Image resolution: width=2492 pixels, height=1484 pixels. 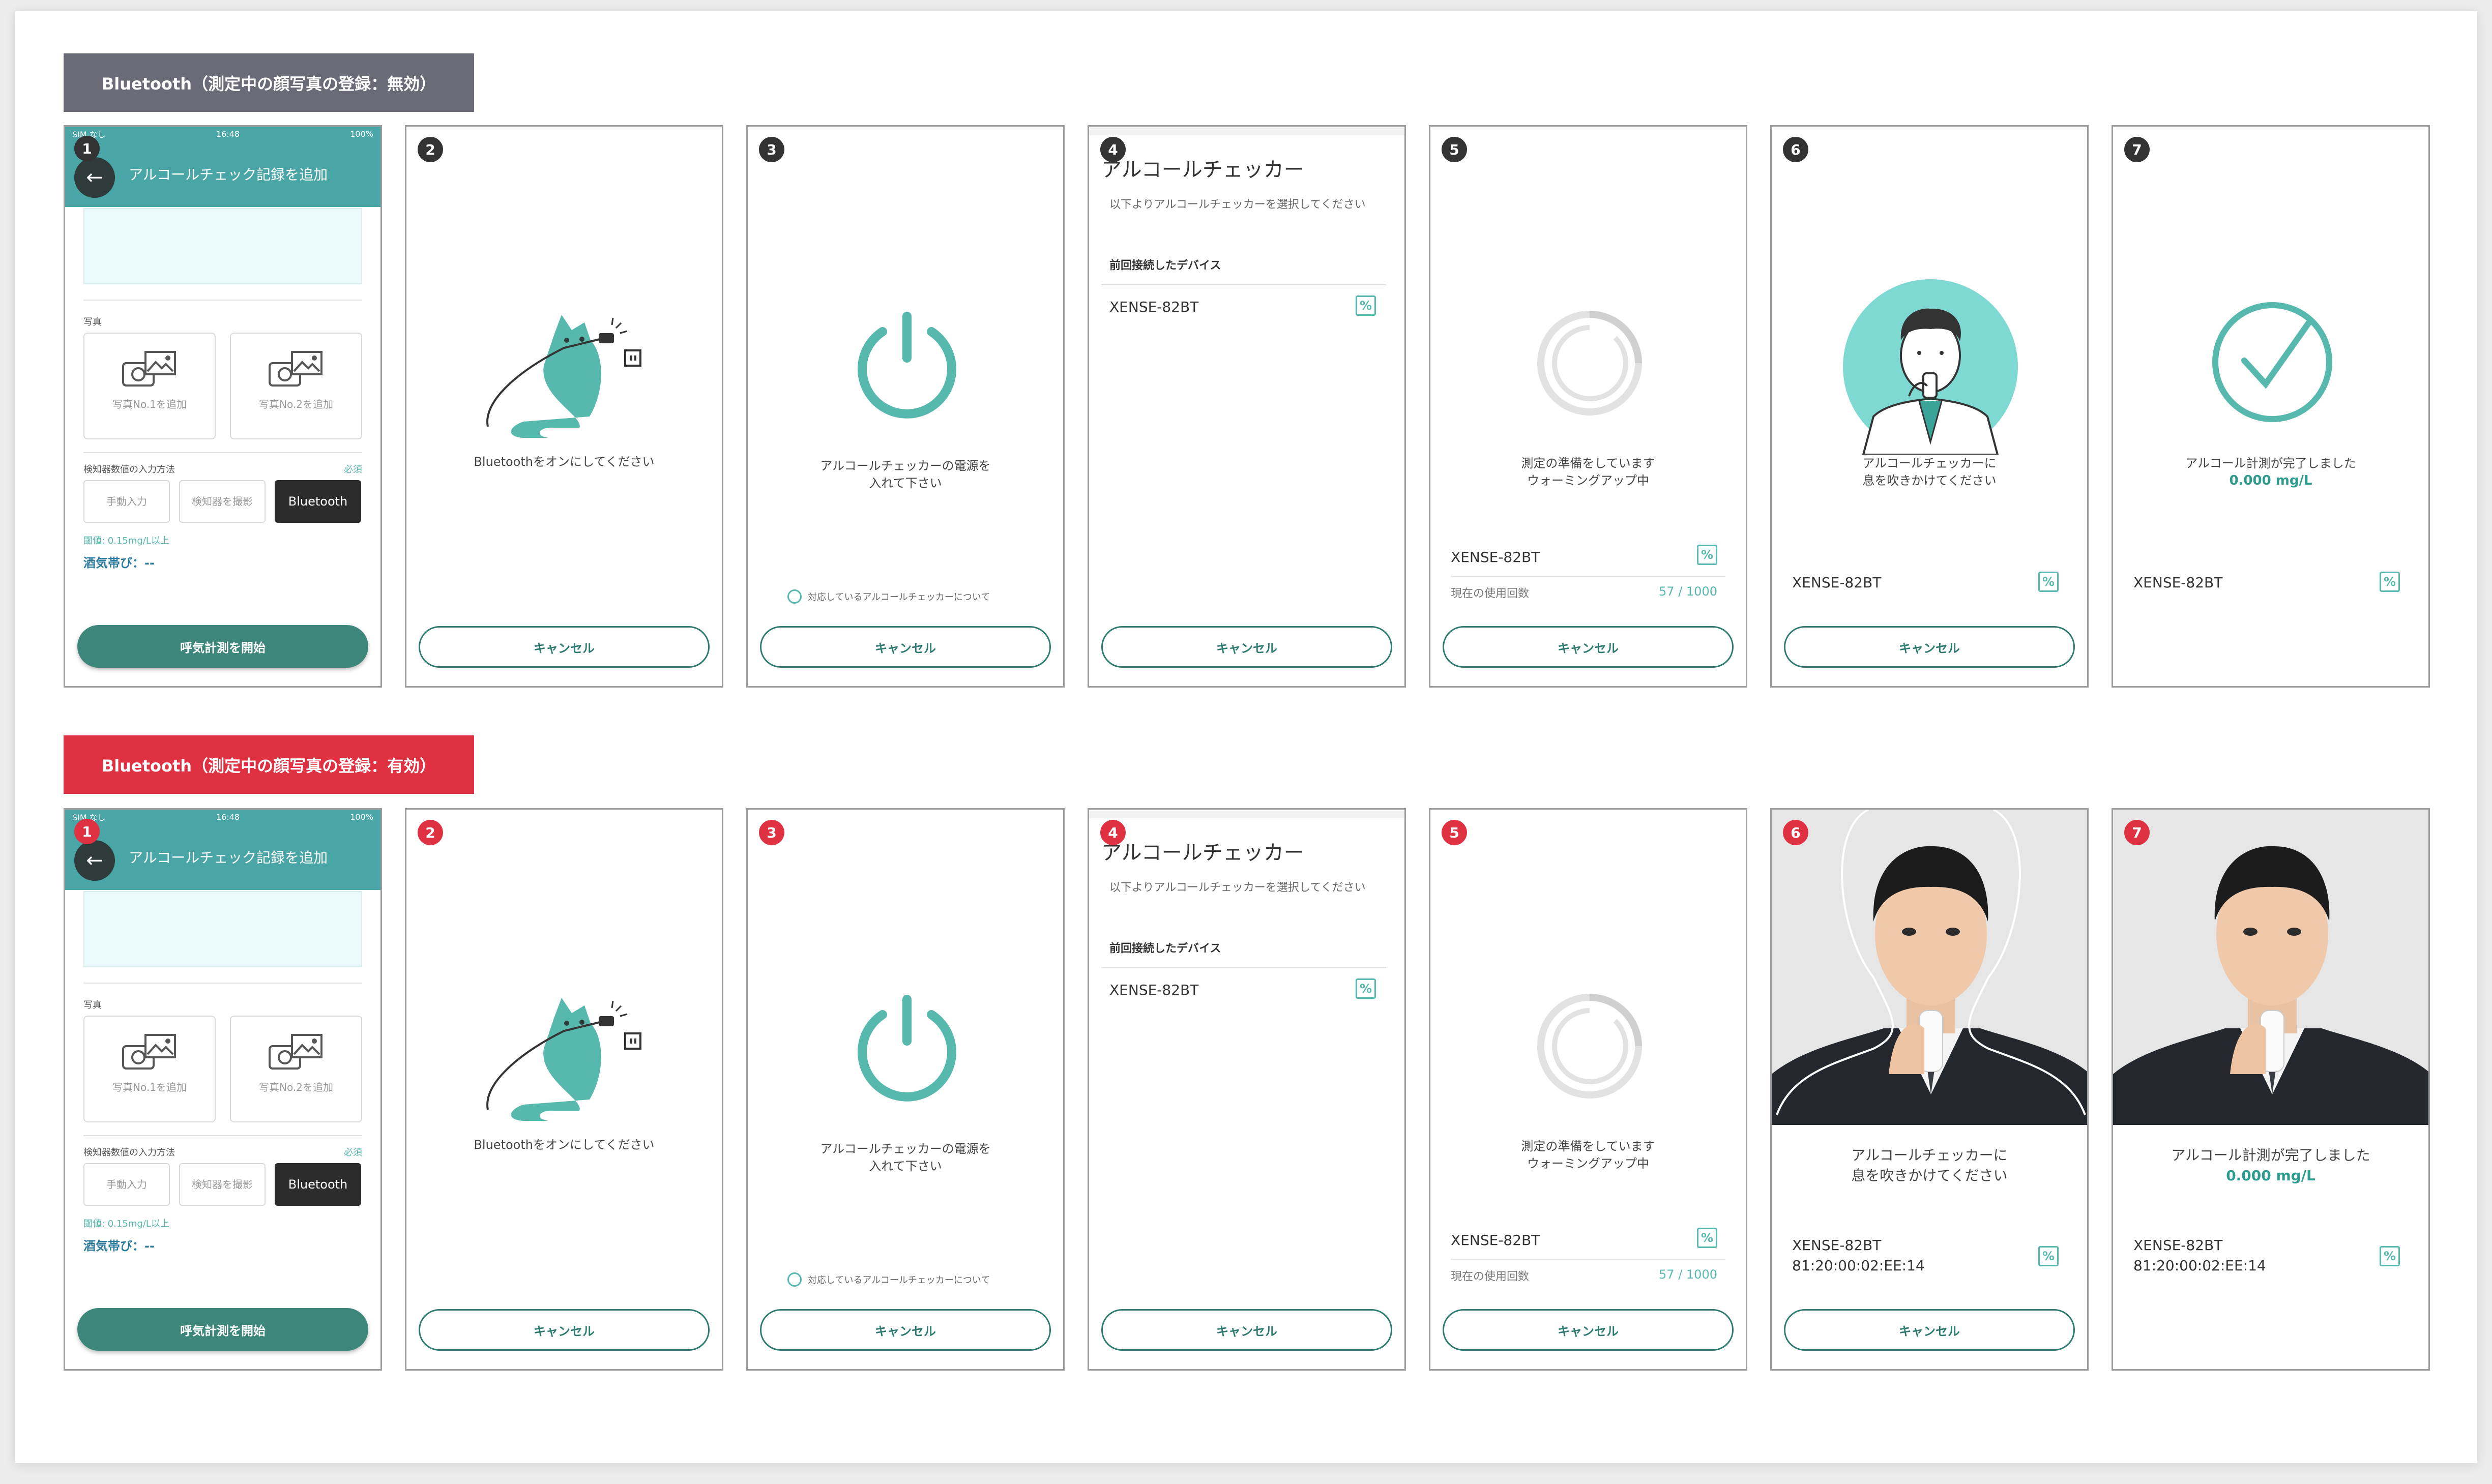 I want to click on supported-devices-text: 対応しているアルコールチェッカーについて, so click(x=899, y=597).